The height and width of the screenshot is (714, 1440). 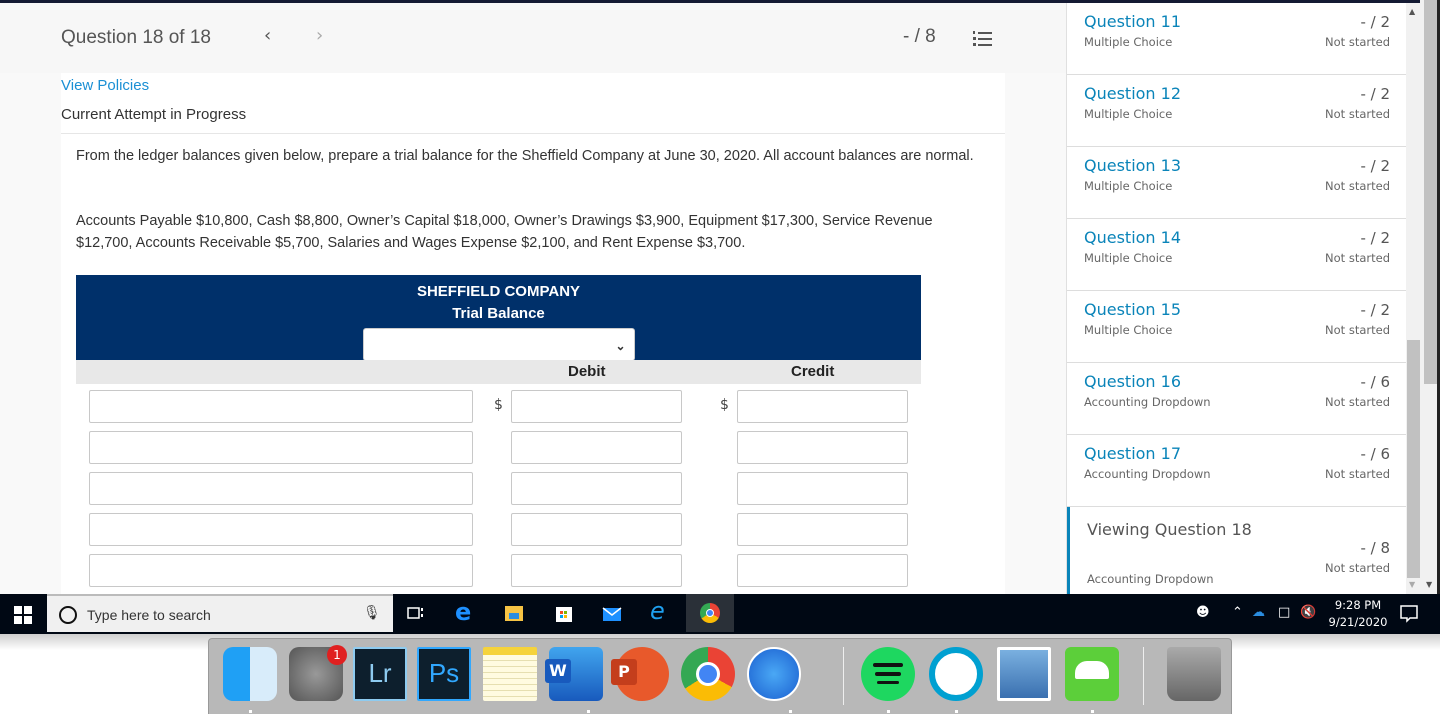 I want to click on cloud-desktop-icon, so click(x=1092, y=674).